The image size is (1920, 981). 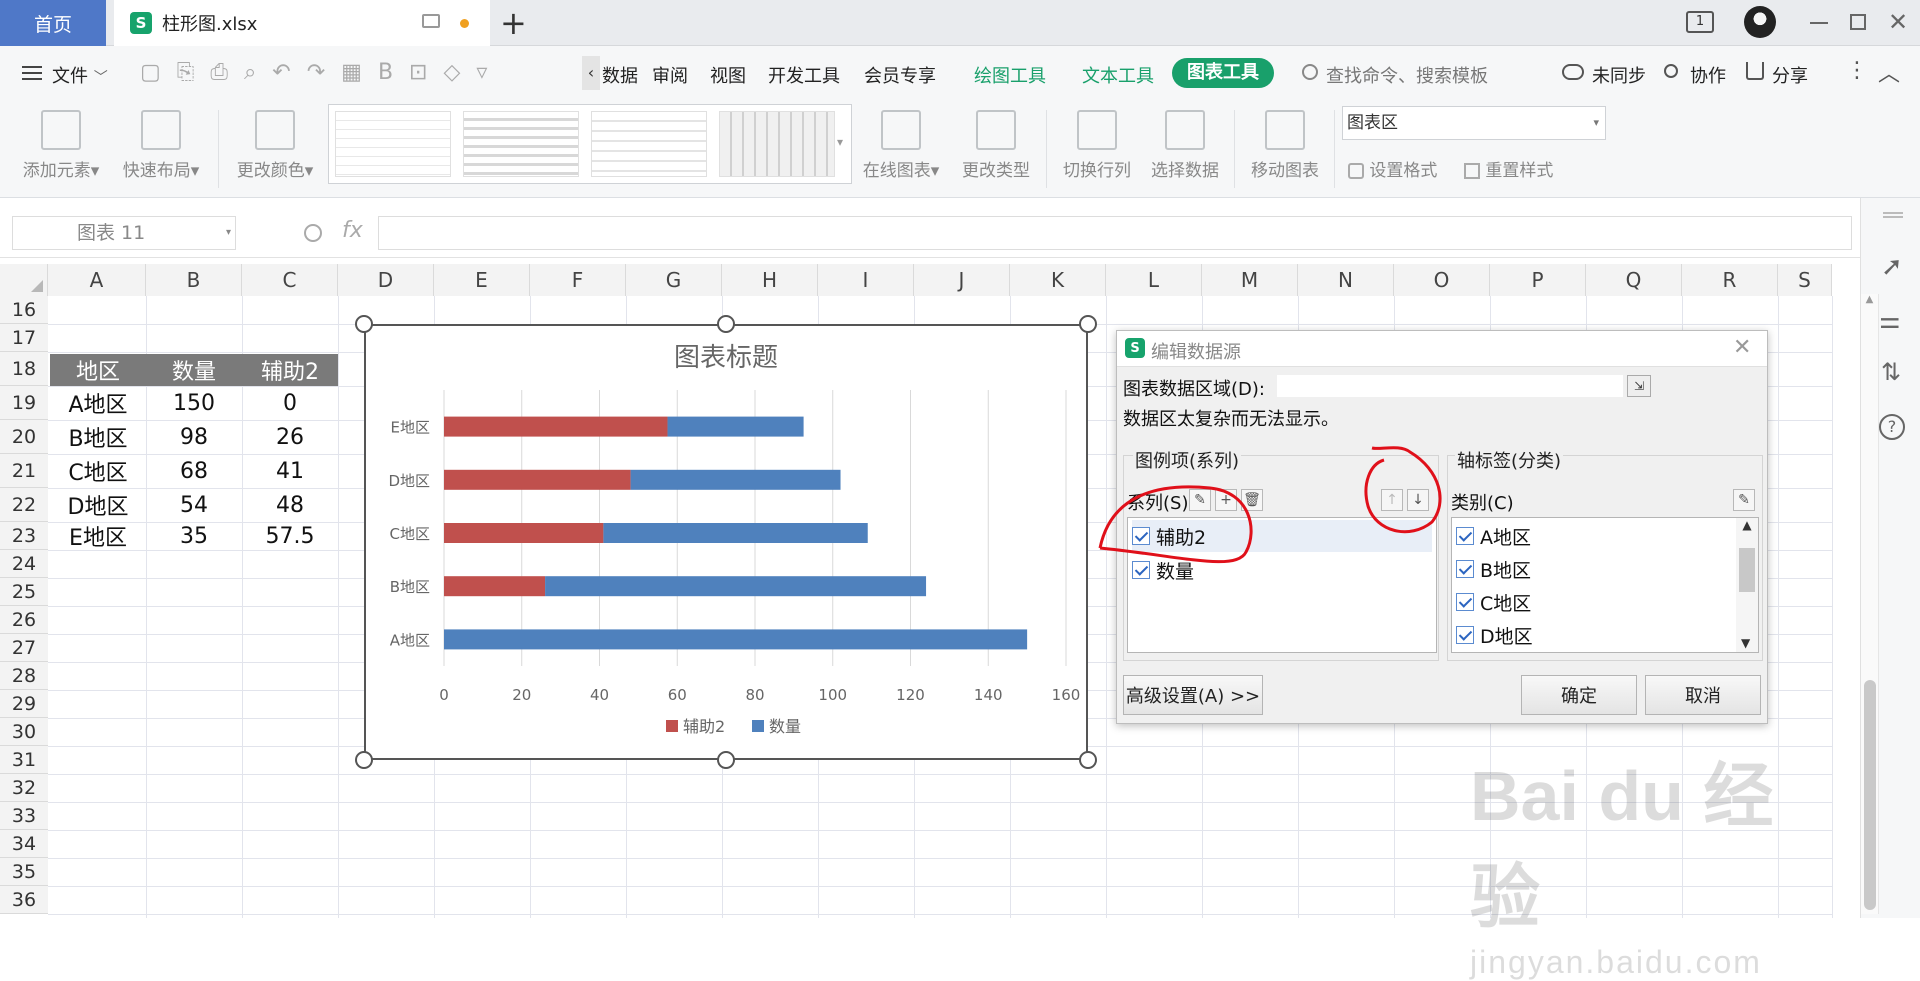 I want to click on change-color-button: 更改颜色▾, so click(x=275, y=145).